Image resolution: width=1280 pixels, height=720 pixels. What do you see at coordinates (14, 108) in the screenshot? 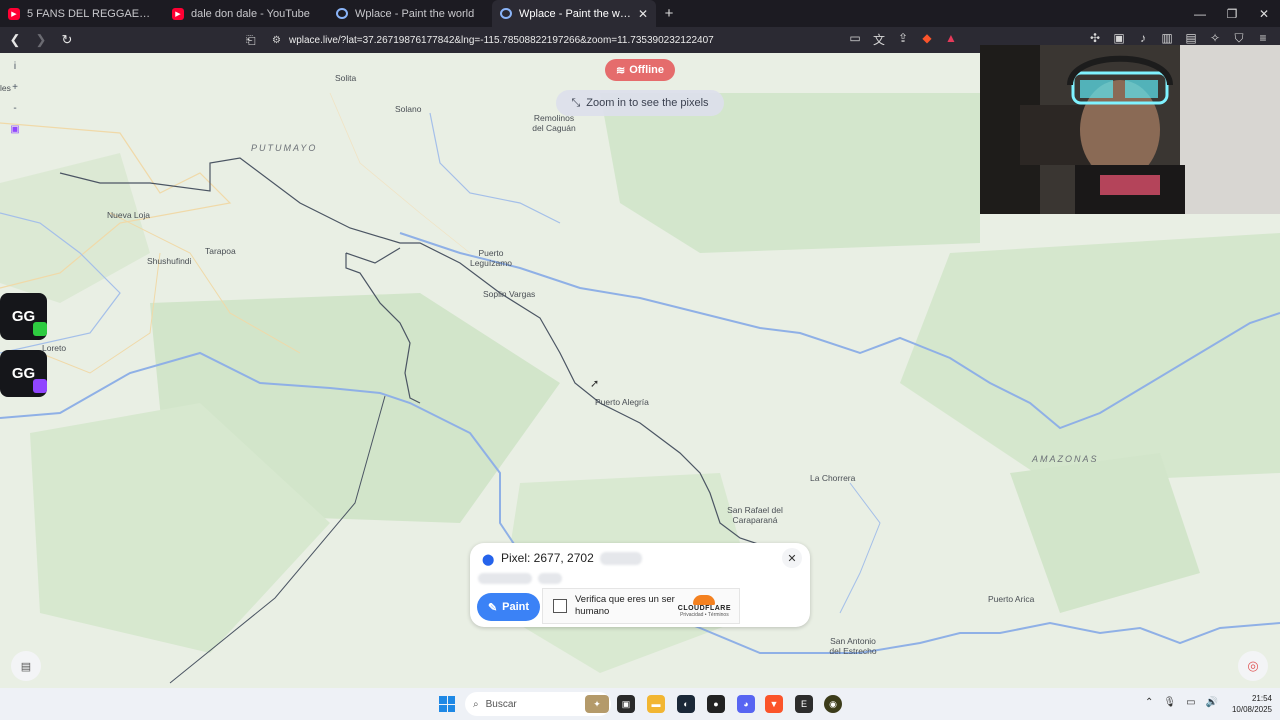
I see `zoom-out-button: -` at bounding box center [14, 108].